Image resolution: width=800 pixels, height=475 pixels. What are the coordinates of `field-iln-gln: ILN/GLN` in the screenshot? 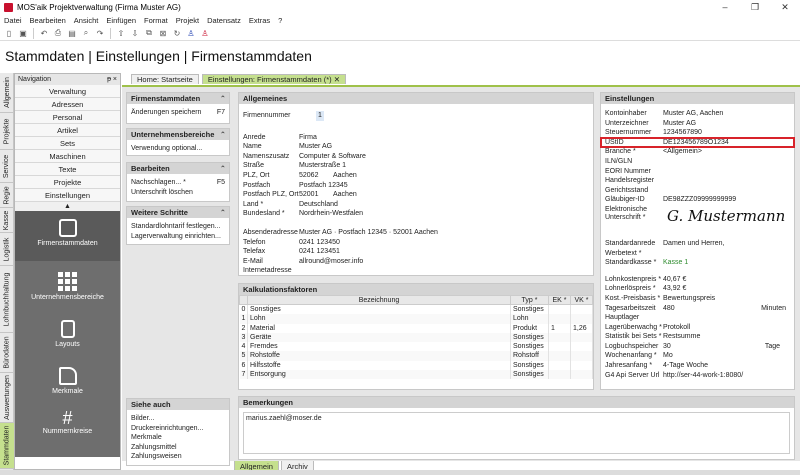 It's located at (697, 162).